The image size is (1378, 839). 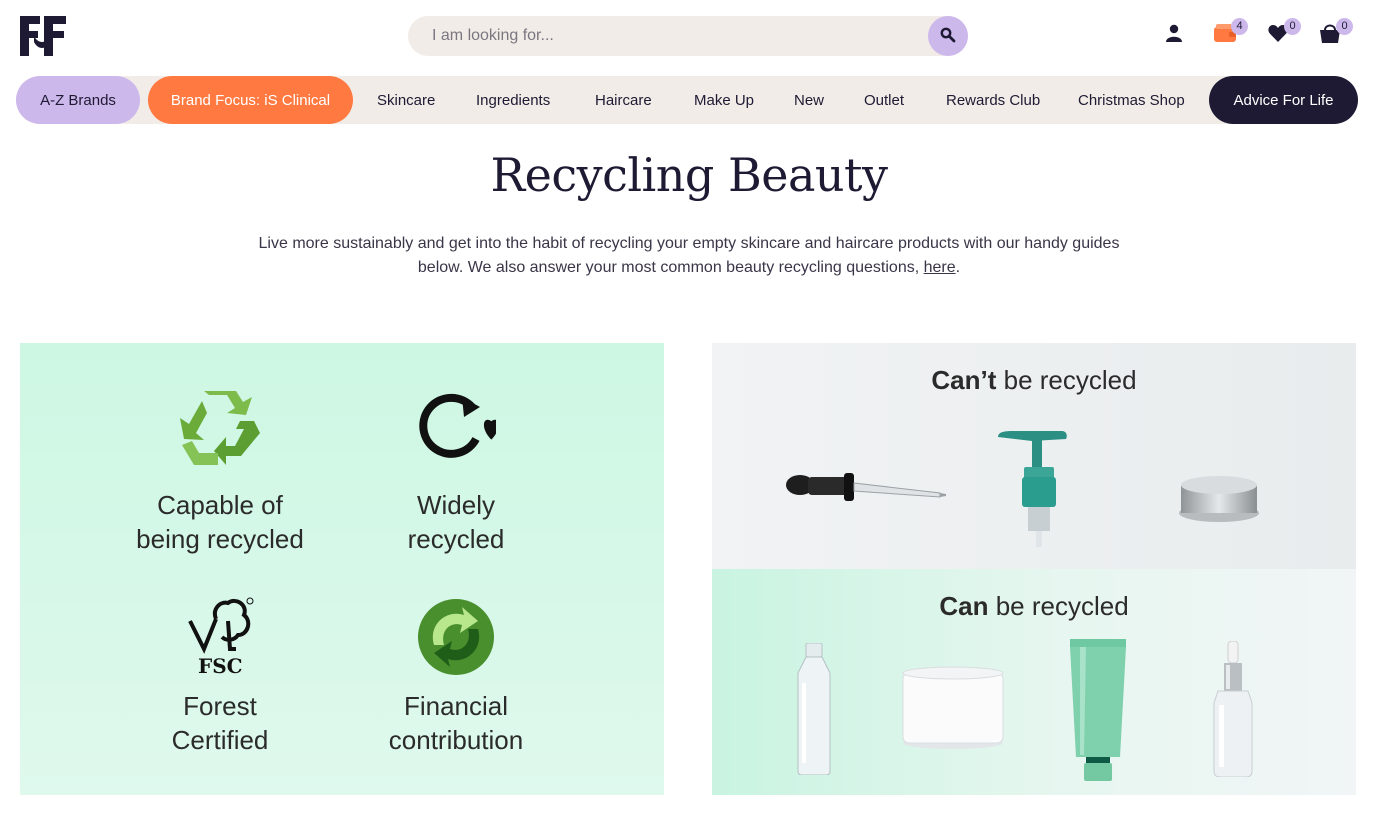 I want to click on fsc-logo-text: FSC, so click(x=220, y=665).